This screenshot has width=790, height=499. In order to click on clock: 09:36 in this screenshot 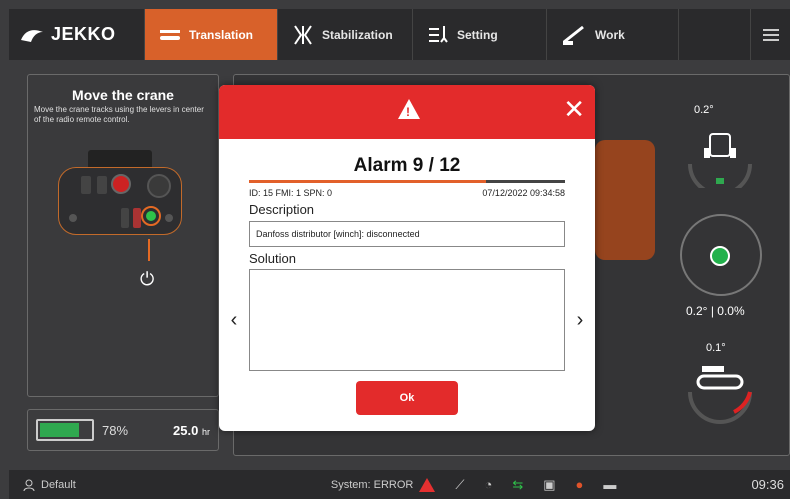, I will do `click(767, 484)`.